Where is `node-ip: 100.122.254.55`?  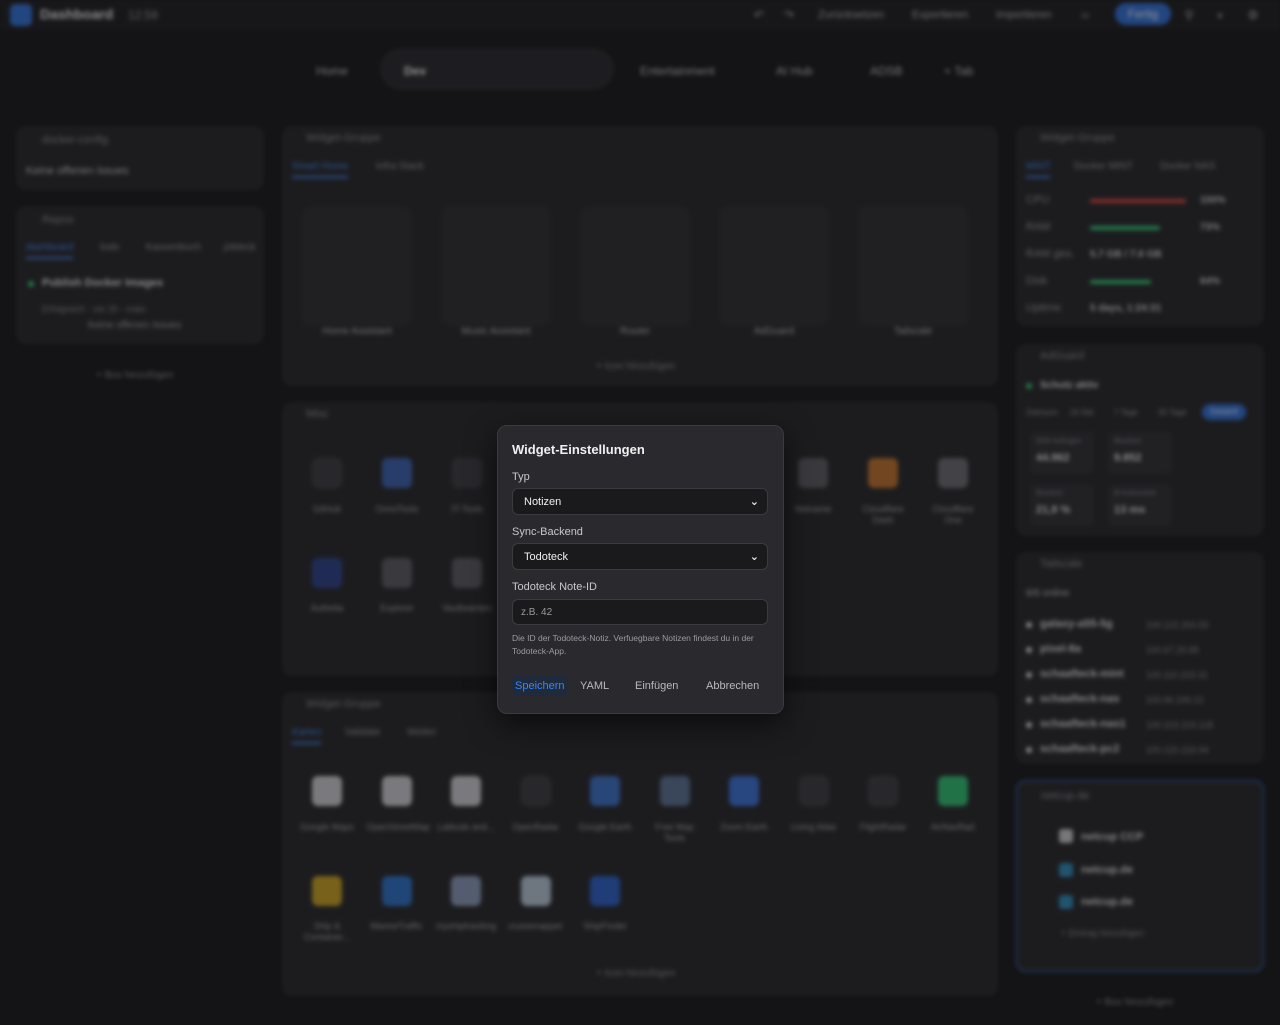 node-ip: 100.122.254.55 is located at coordinates (1177, 625).